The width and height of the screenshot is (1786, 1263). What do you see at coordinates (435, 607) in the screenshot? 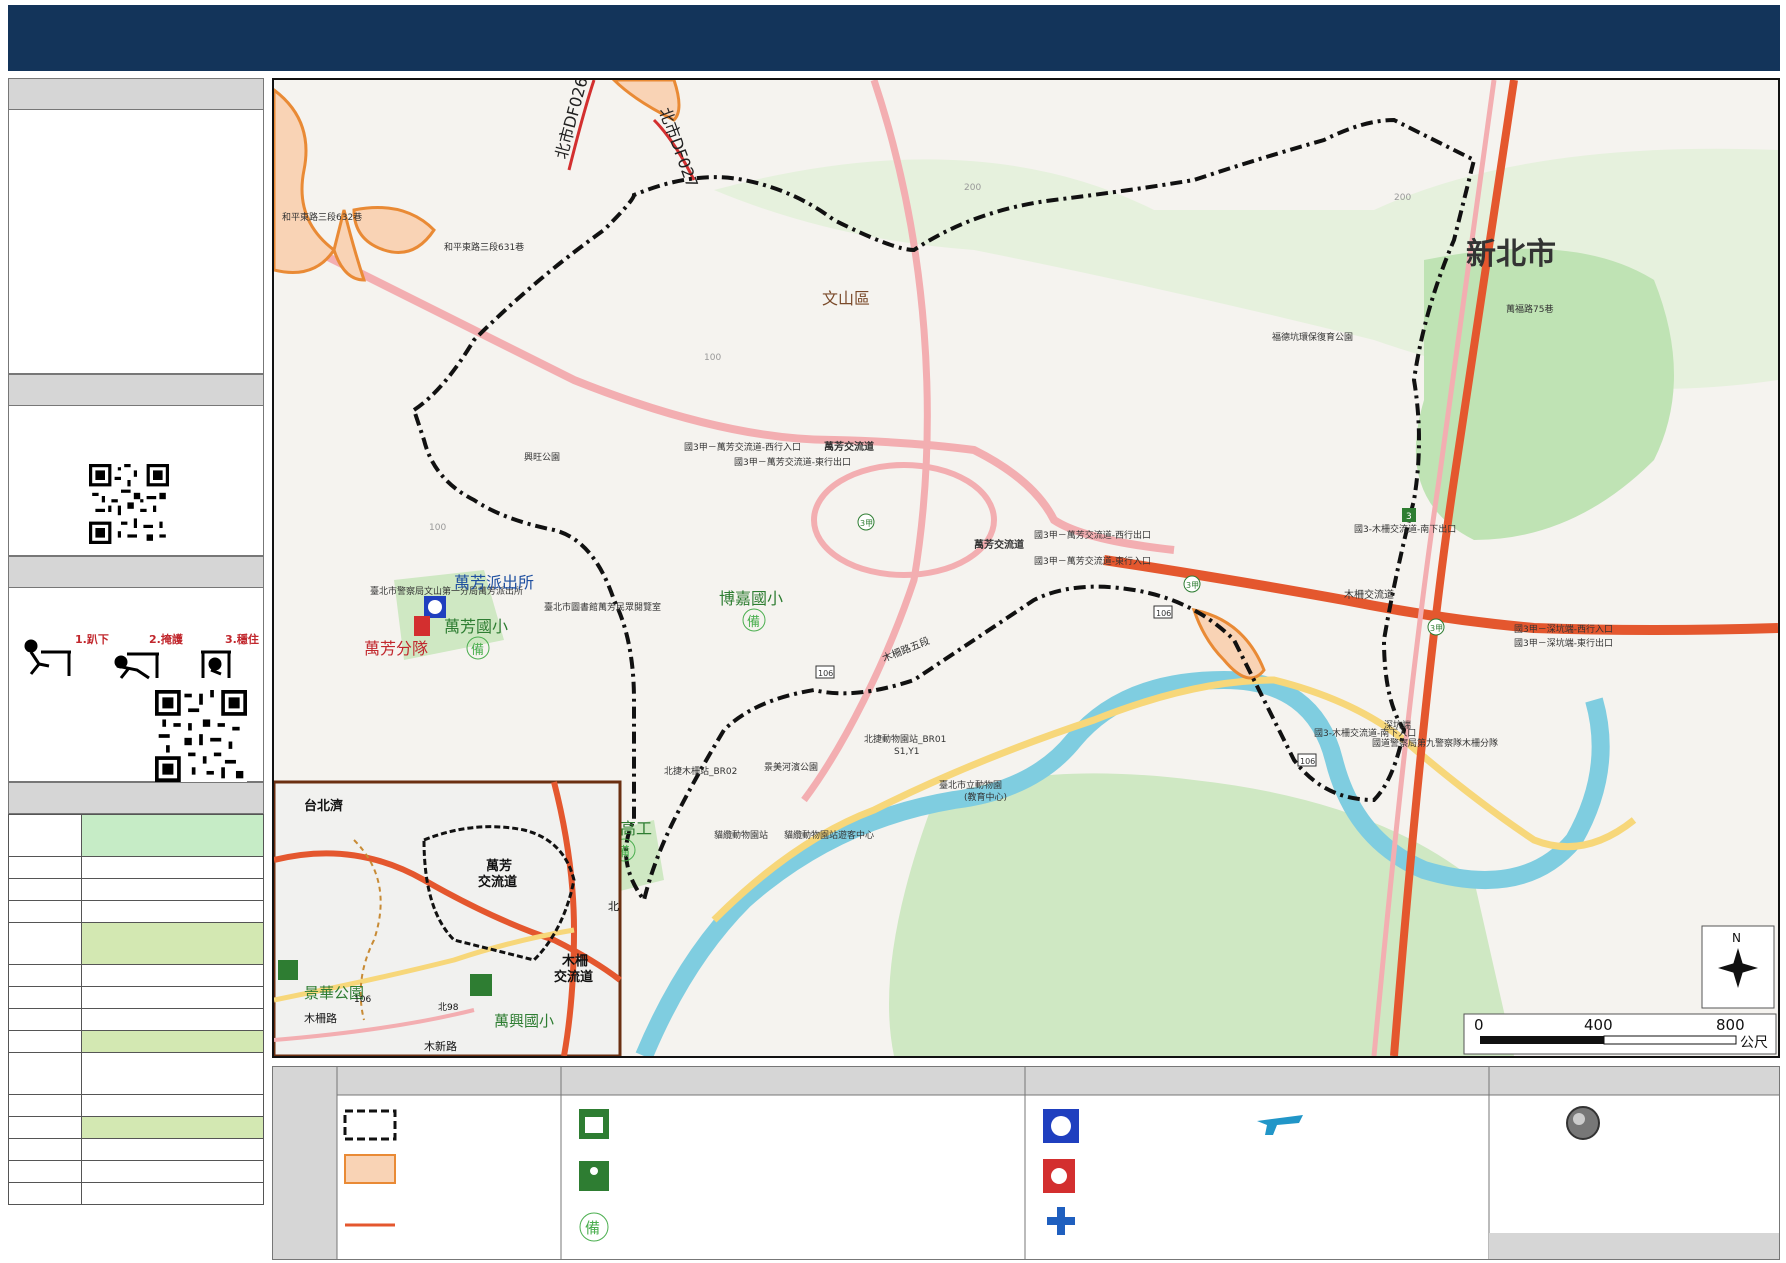
I see `police-station-icon` at bounding box center [435, 607].